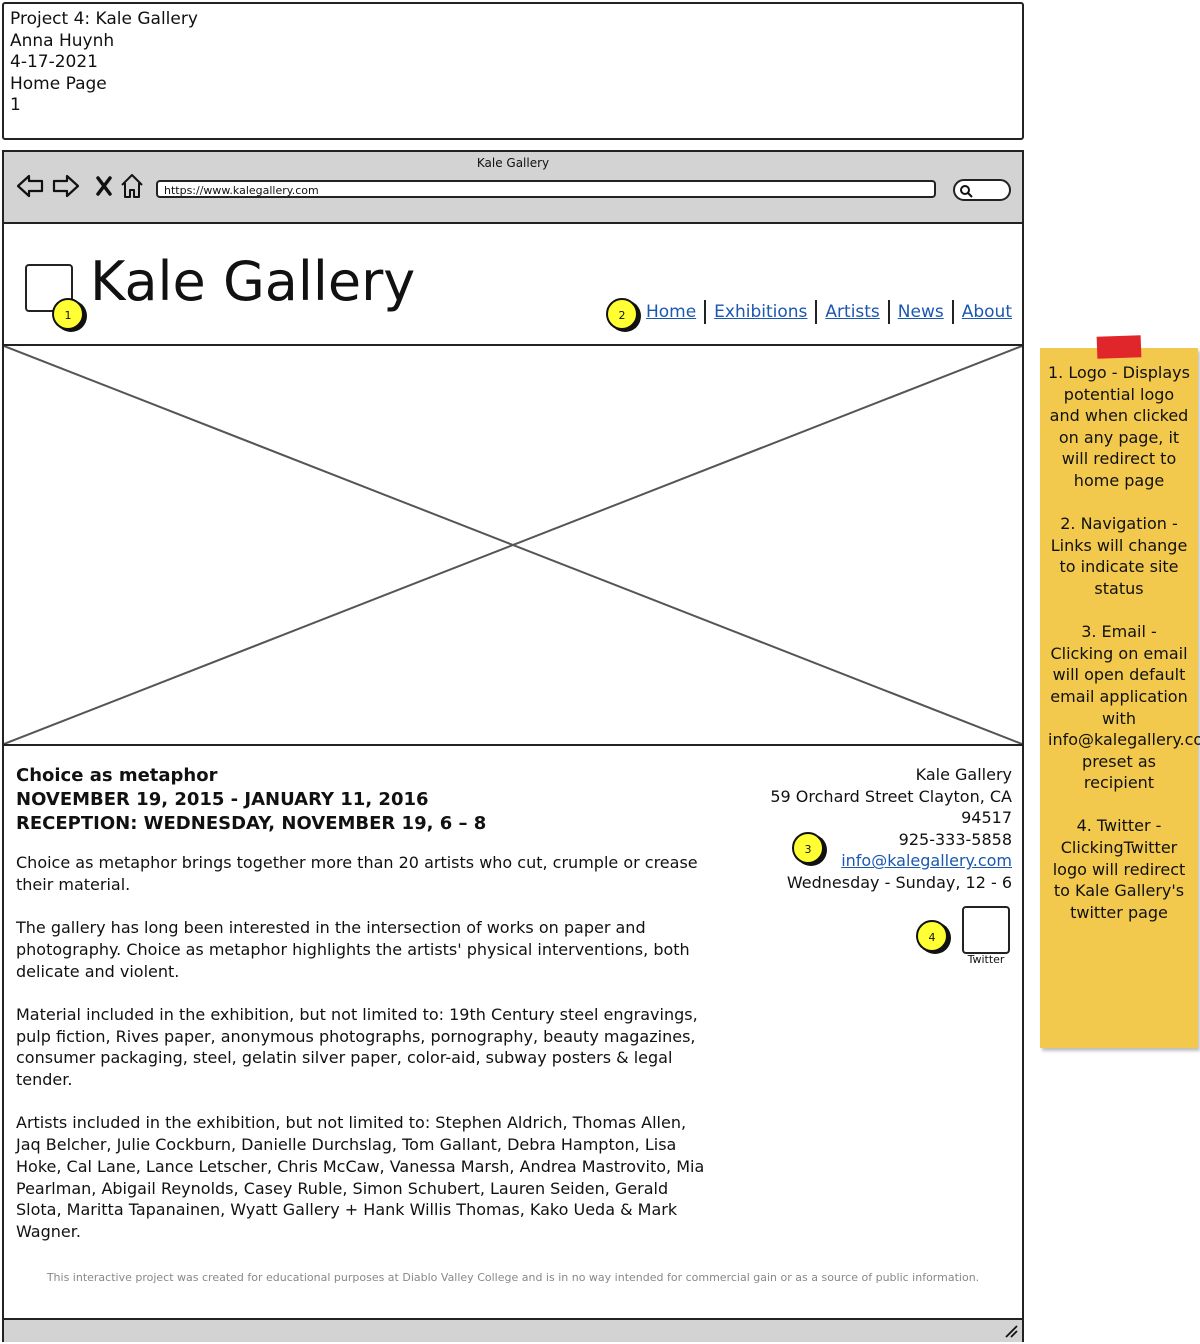 Image resolution: width=1200 pixels, height=1344 pixels. I want to click on annotation-marker-4: 4, so click(932, 936).